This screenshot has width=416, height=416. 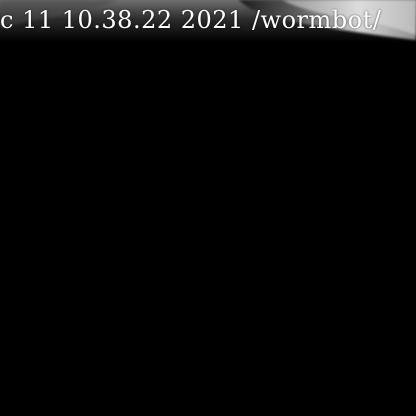 What do you see at coordinates (191, 20) in the screenshot?
I see `timestamp-text: c 11 10.38.22 2021 /wormbot/` at bounding box center [191, 20].